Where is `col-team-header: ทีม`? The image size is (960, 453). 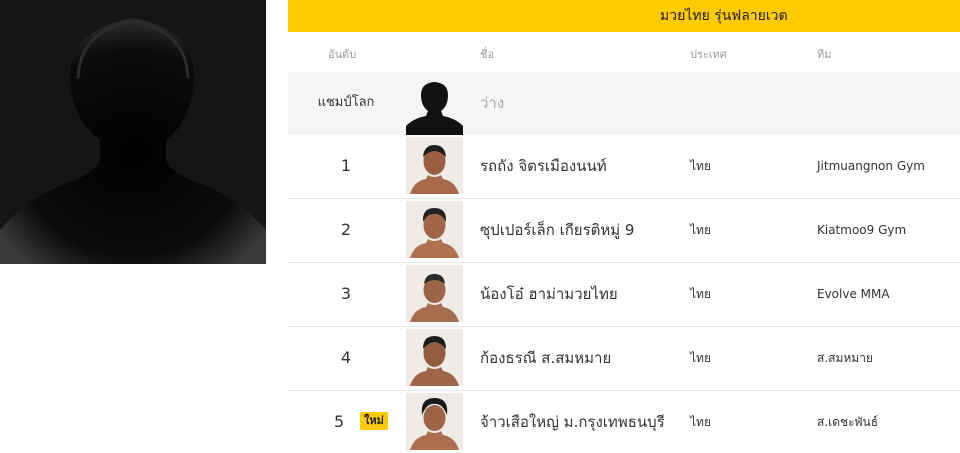 col-team-header: ทีม is located at coordinates (824, 54).